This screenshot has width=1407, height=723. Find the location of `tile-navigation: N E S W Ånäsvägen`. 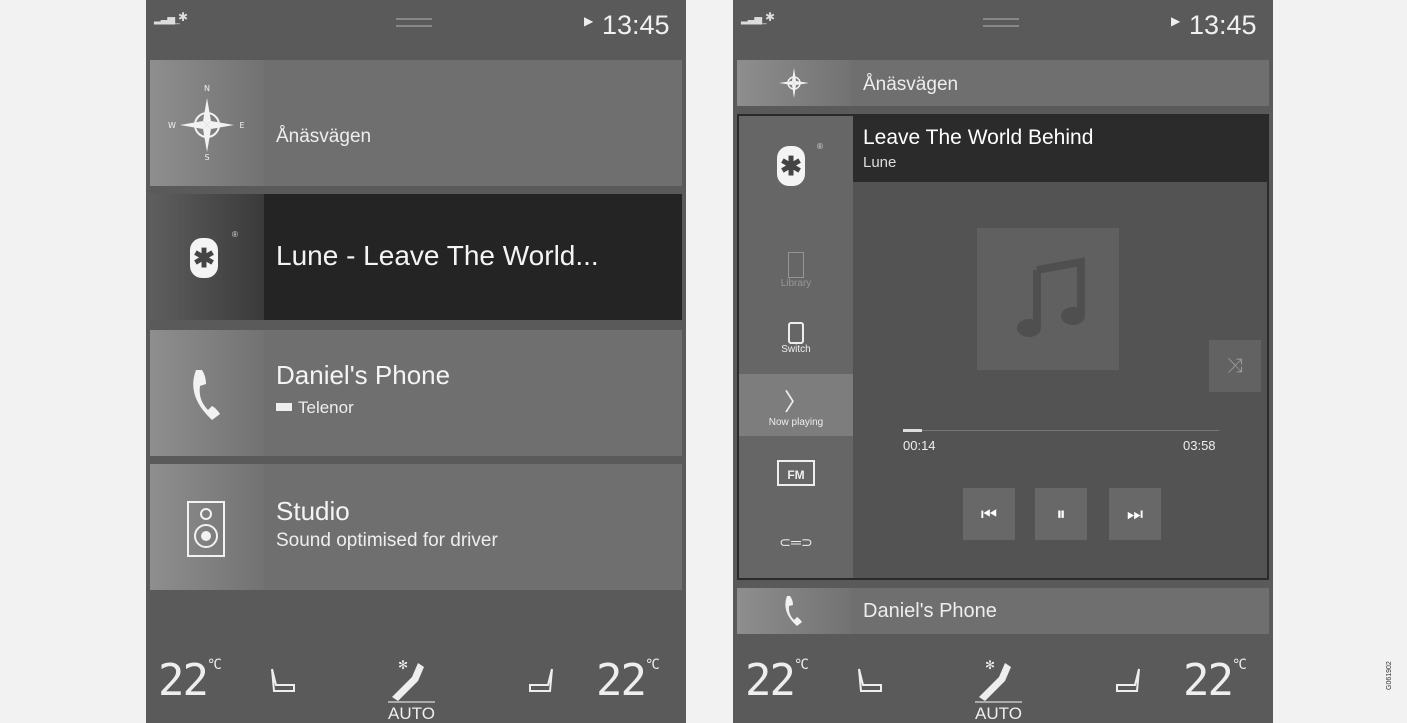

tile-navigation: N E S W Ånäsvägen is located at coordinates (416, 123).